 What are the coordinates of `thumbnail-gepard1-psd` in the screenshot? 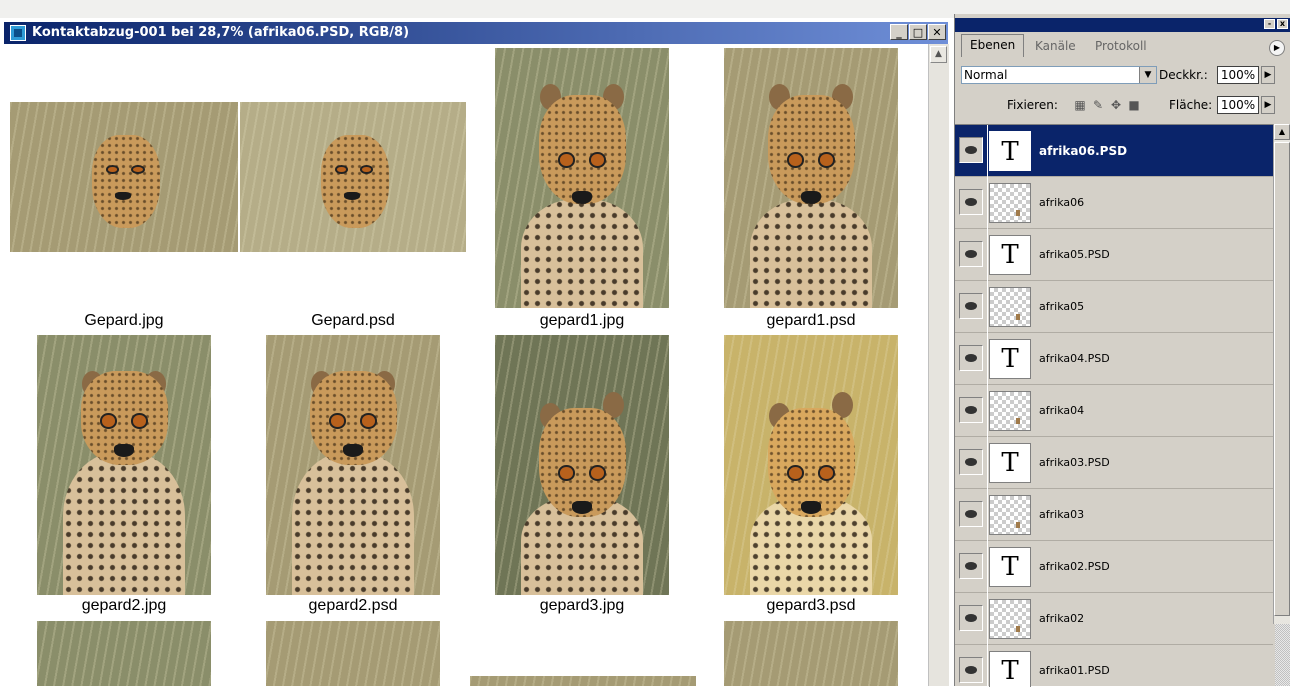 It's located at (811, 178).